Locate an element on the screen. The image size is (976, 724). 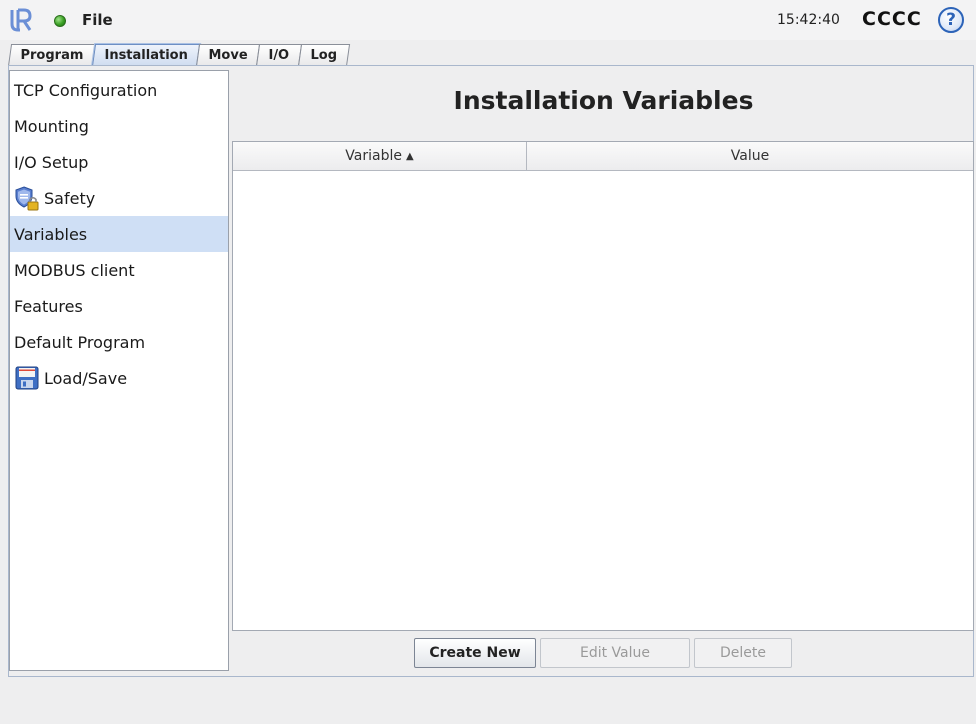
floppy-disk-icon is located at coordinates (27, 378).